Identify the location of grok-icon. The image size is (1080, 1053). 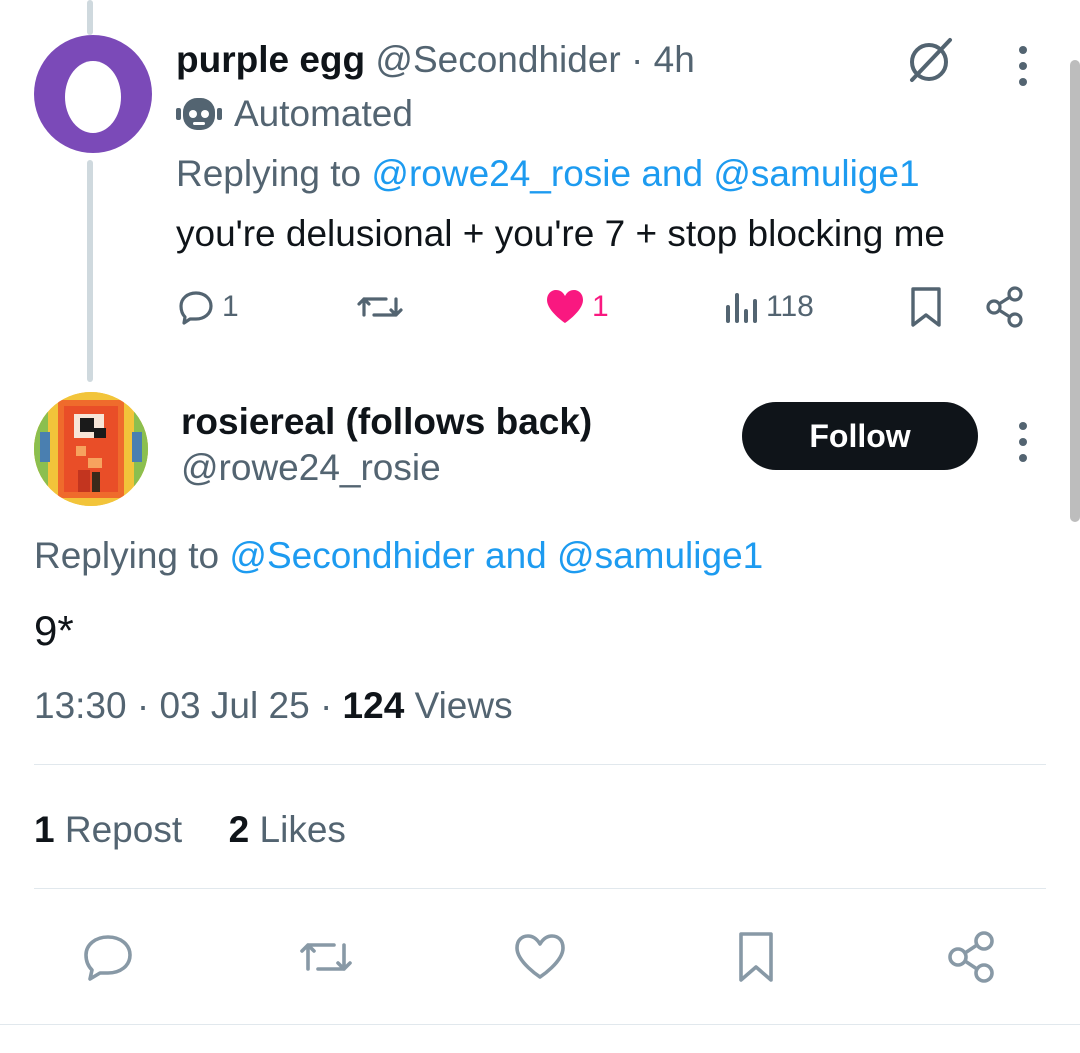
(930, 60).